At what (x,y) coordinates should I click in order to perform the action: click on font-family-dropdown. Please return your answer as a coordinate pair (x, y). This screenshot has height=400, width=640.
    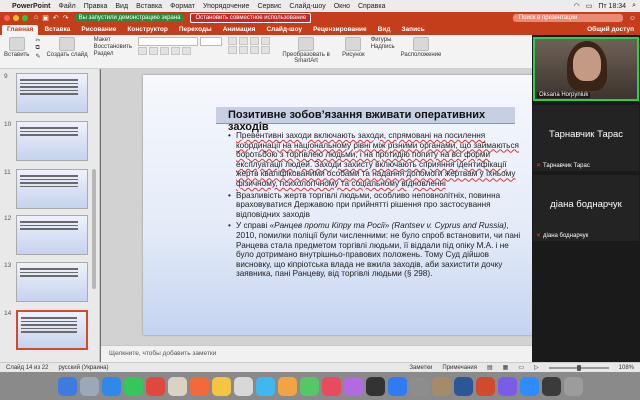
    Looking at the image, I should click on (168, 41).